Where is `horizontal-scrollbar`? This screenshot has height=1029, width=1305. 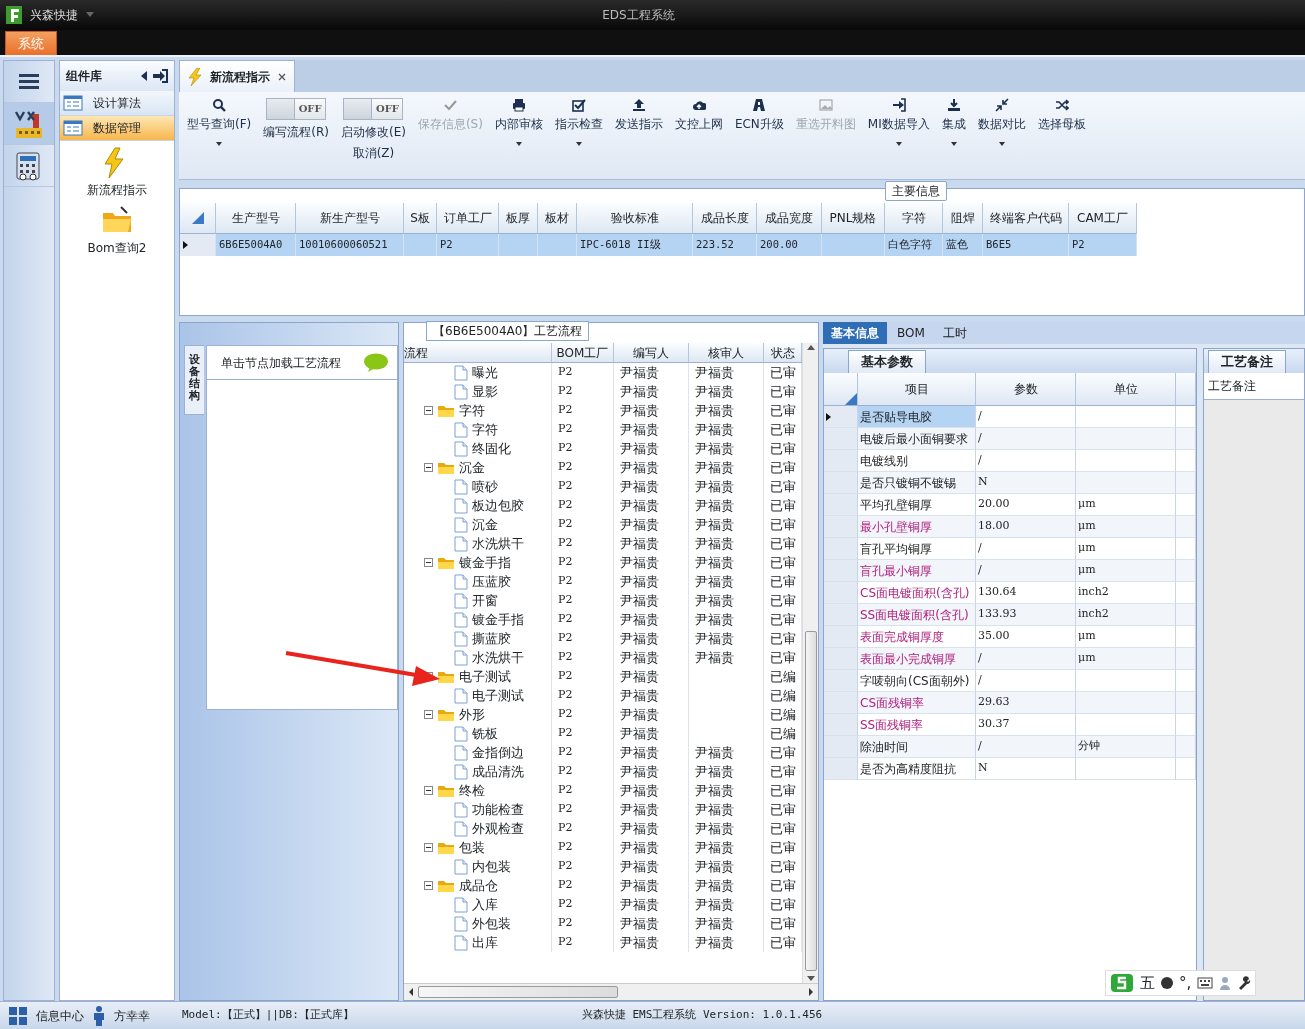
horizontal-scrollbar is located at coordinates (611, 991).